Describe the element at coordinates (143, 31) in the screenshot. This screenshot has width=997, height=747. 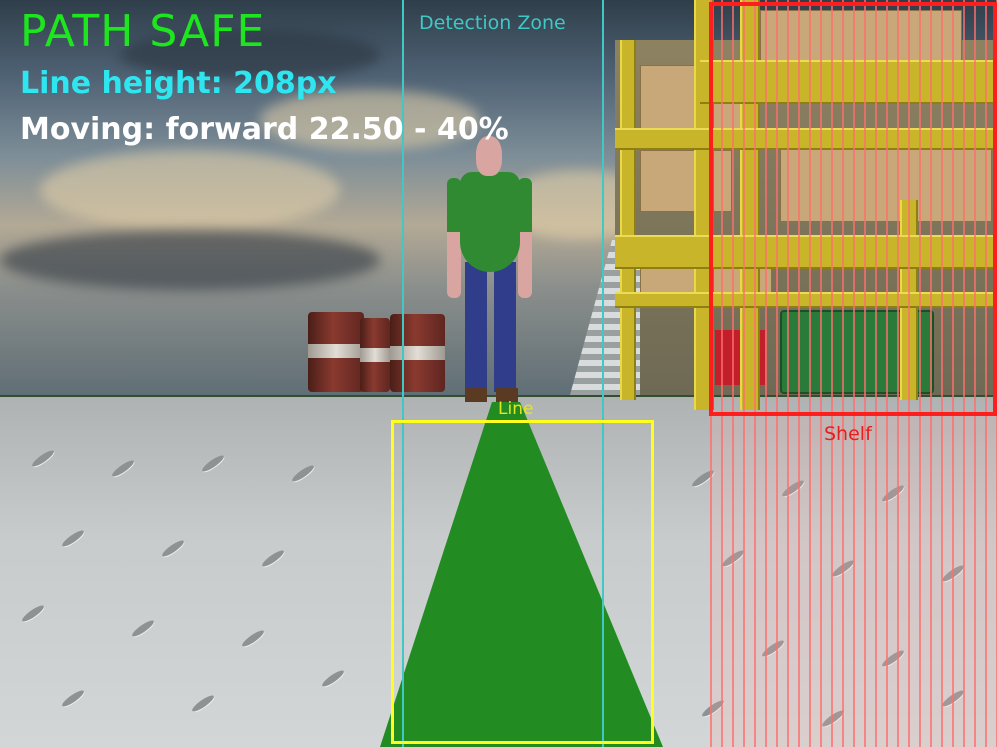
I see `path-status: PATH SAFE` at that location.